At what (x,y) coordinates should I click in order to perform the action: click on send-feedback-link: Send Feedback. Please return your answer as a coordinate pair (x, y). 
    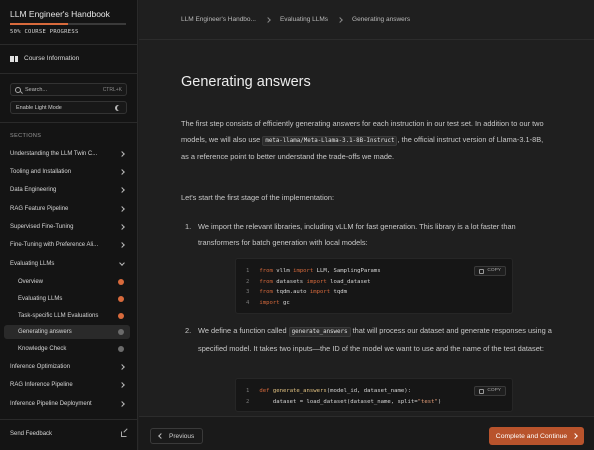
    Looking at the image, I should click on (68, 434).